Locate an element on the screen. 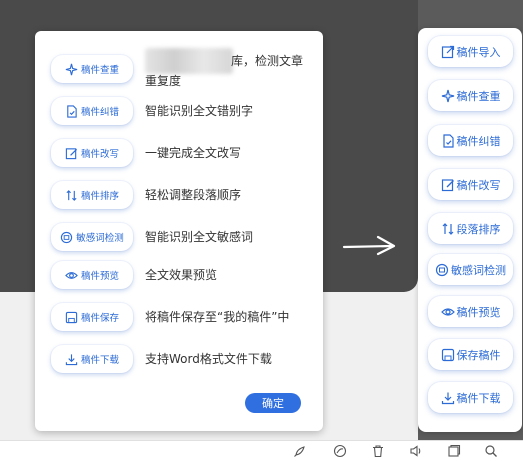  paragraph-sort-button: 段落排序 is located at coordinates (470, 228).